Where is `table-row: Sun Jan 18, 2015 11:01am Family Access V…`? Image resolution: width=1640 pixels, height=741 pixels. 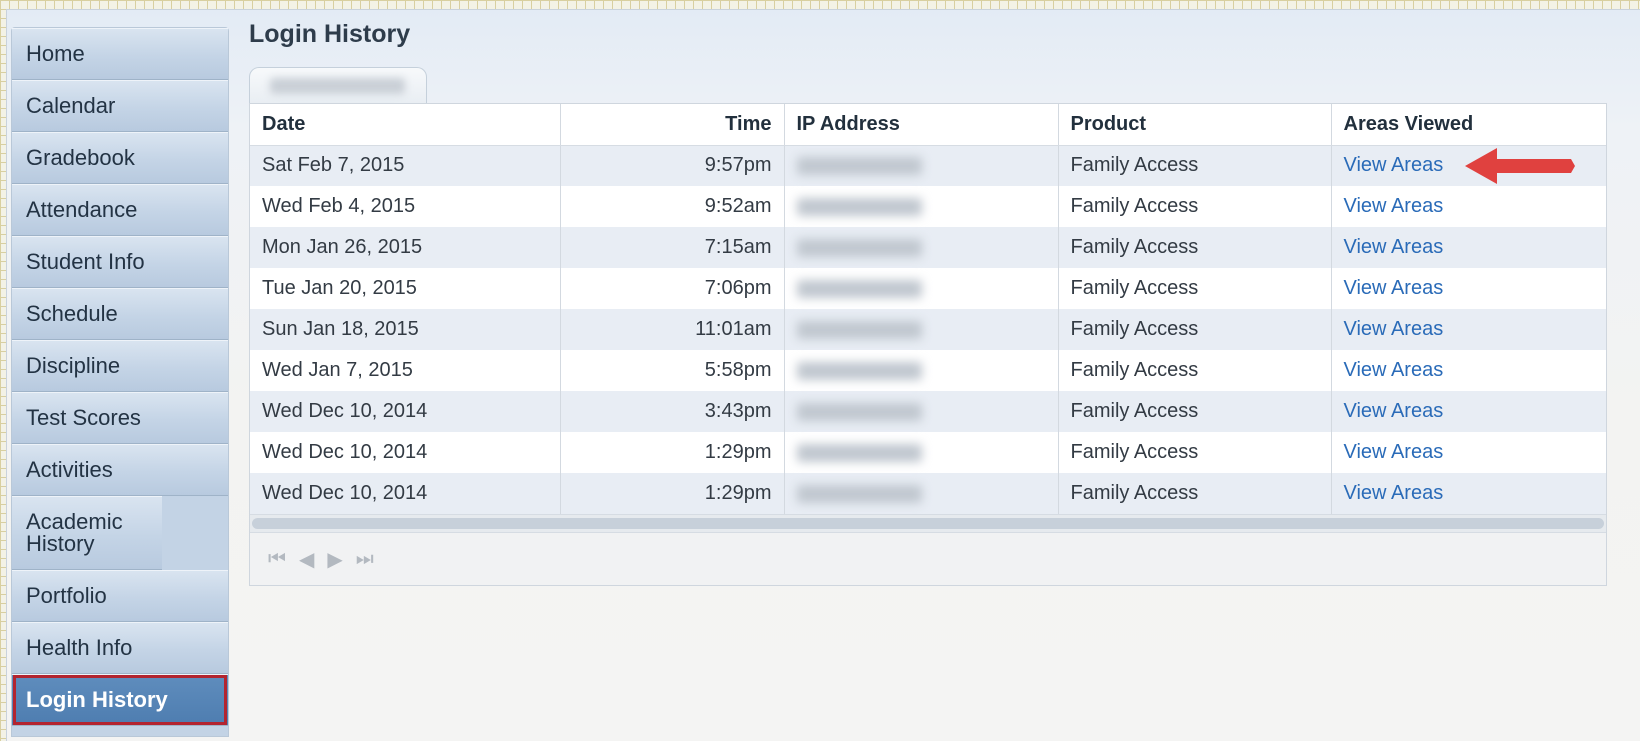
table-row: Sun Jan 18, 2015 11:01am Family Access V… is located at coordinates (928, 329).